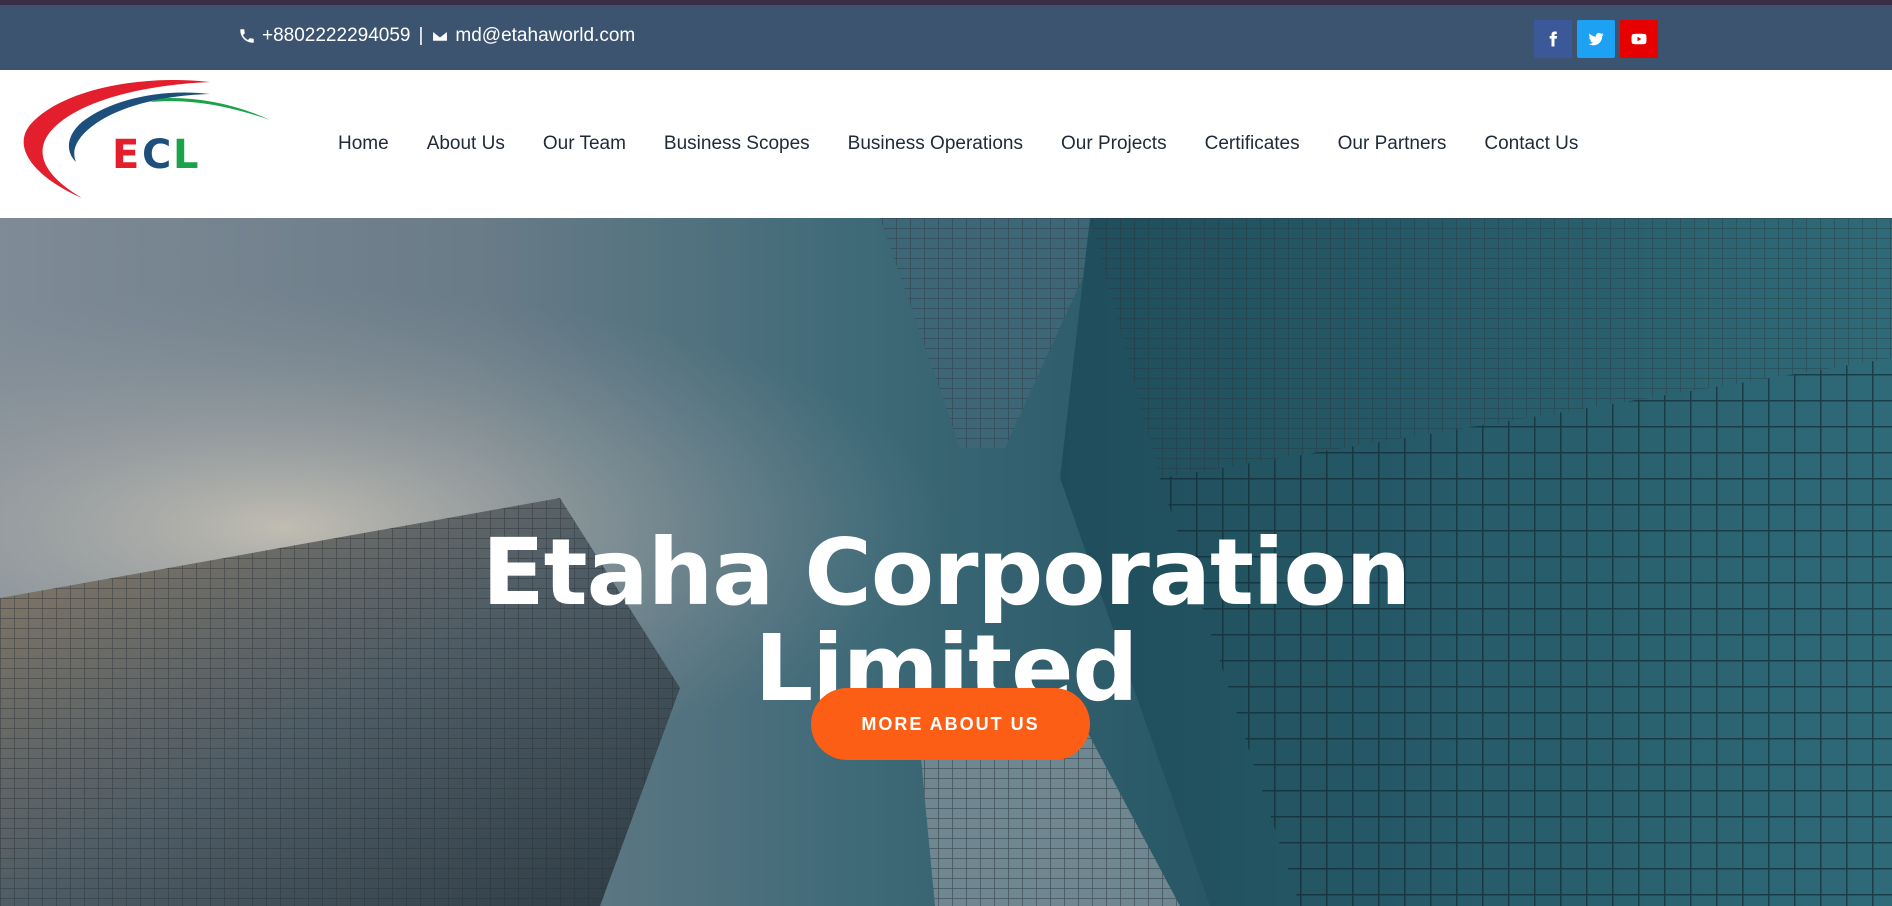  I want to click on nav-our-partners: Our Partners, so click(1392, 144).